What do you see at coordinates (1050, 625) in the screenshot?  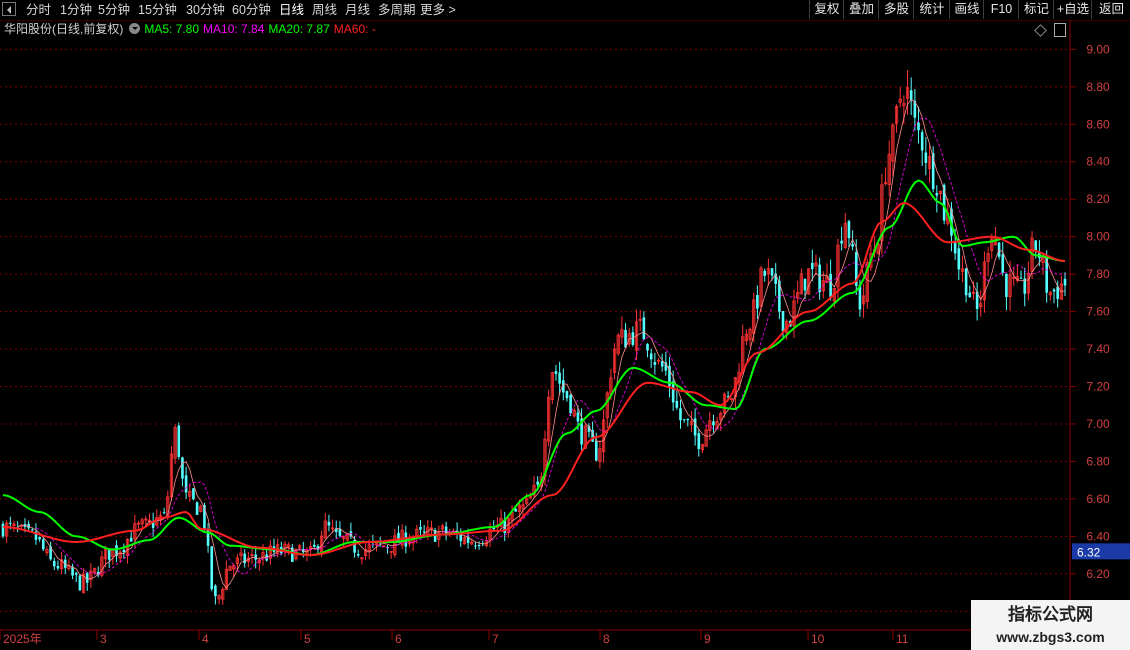 I see `watermark: 指标公式网 www.zbgs3.com` at bounding box center [1050, 625].